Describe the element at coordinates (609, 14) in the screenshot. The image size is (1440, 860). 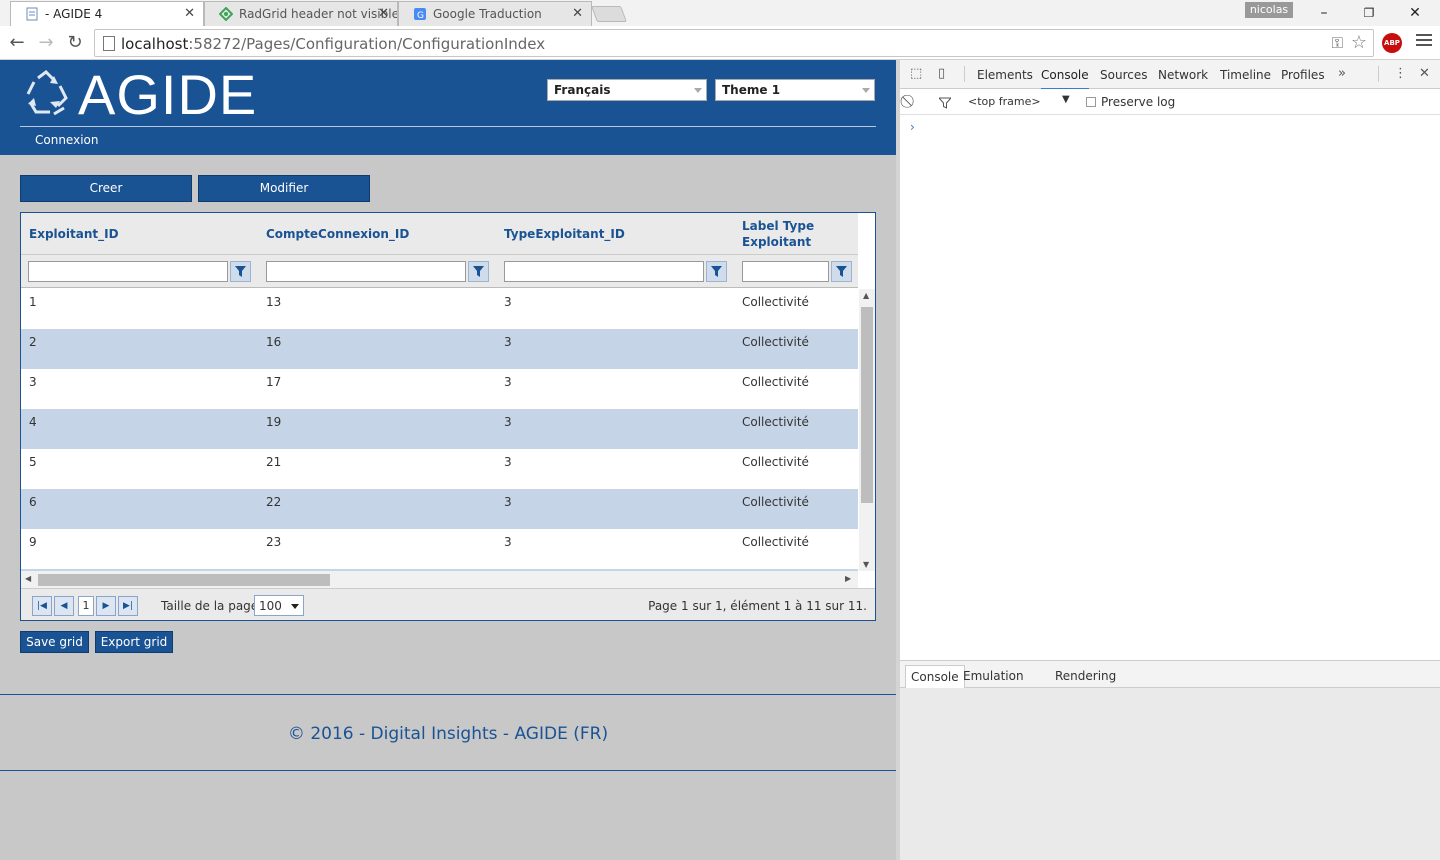
I see `new-tab-button` at that location.